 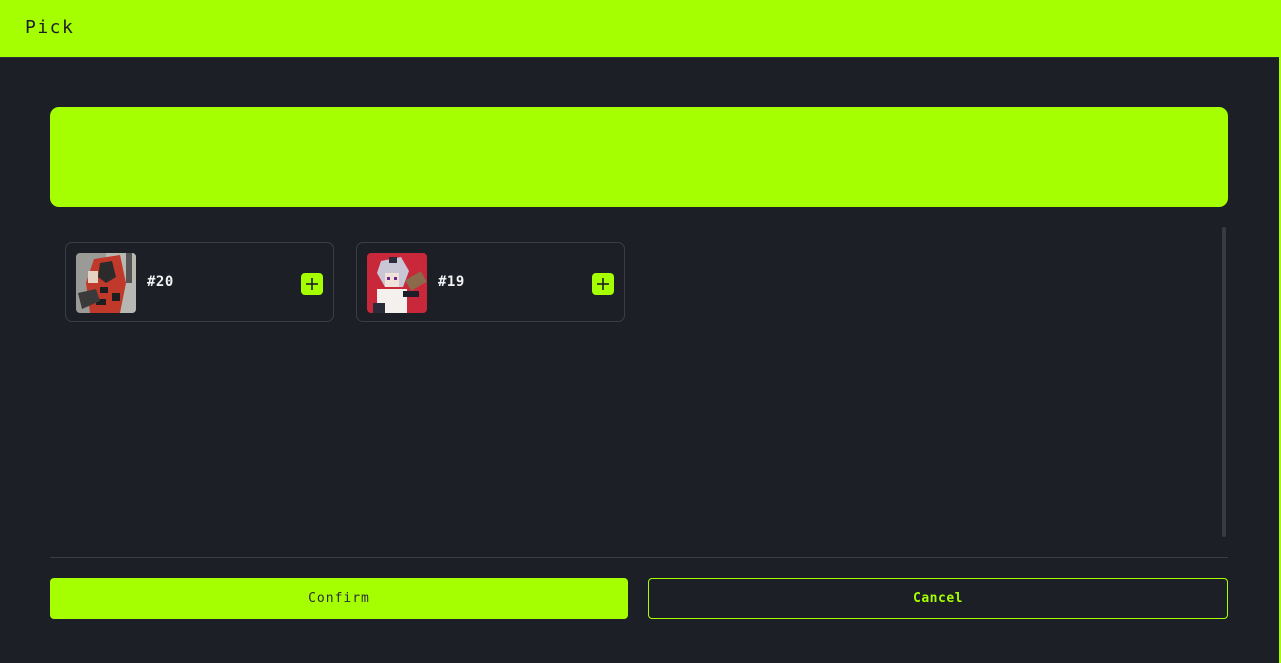 What do you see at coordinates (639, 29) in the screenshot?
I see `dialog-header: Pick` at bounding box center [639, 29].